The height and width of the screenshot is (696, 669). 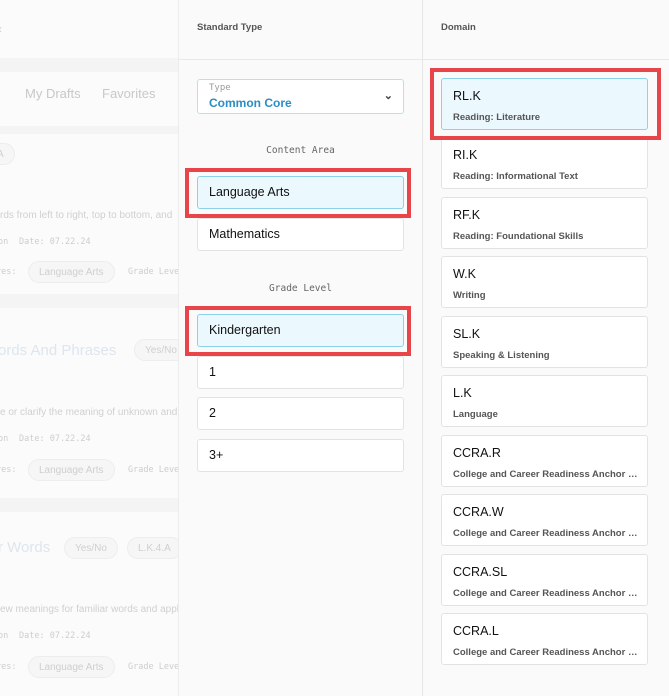 I want to click on domain-name: Language, so click(x=475, y=414).